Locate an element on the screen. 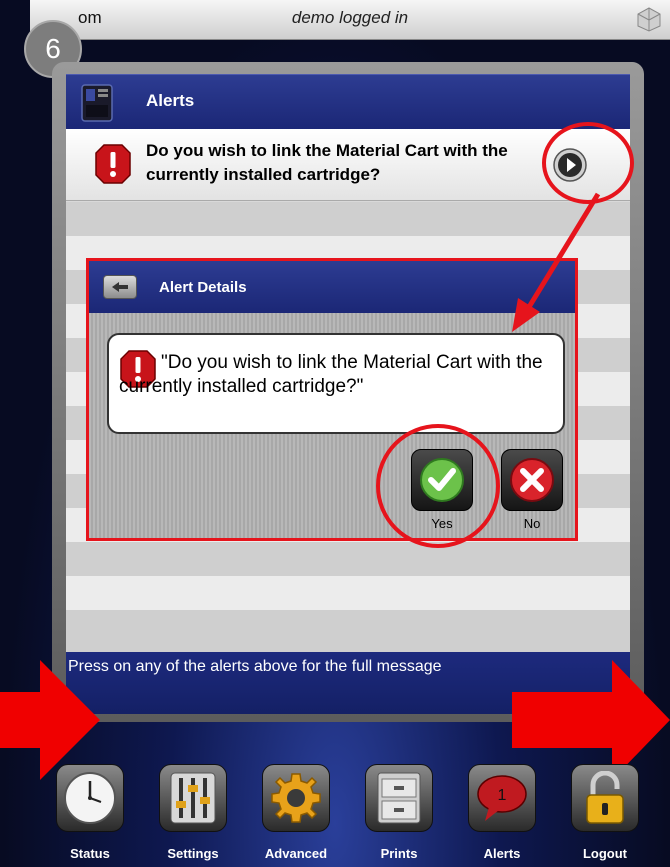 The width and height of the screenshot is (670, 867). logout-icon-box is located at coordinates (605, 798).